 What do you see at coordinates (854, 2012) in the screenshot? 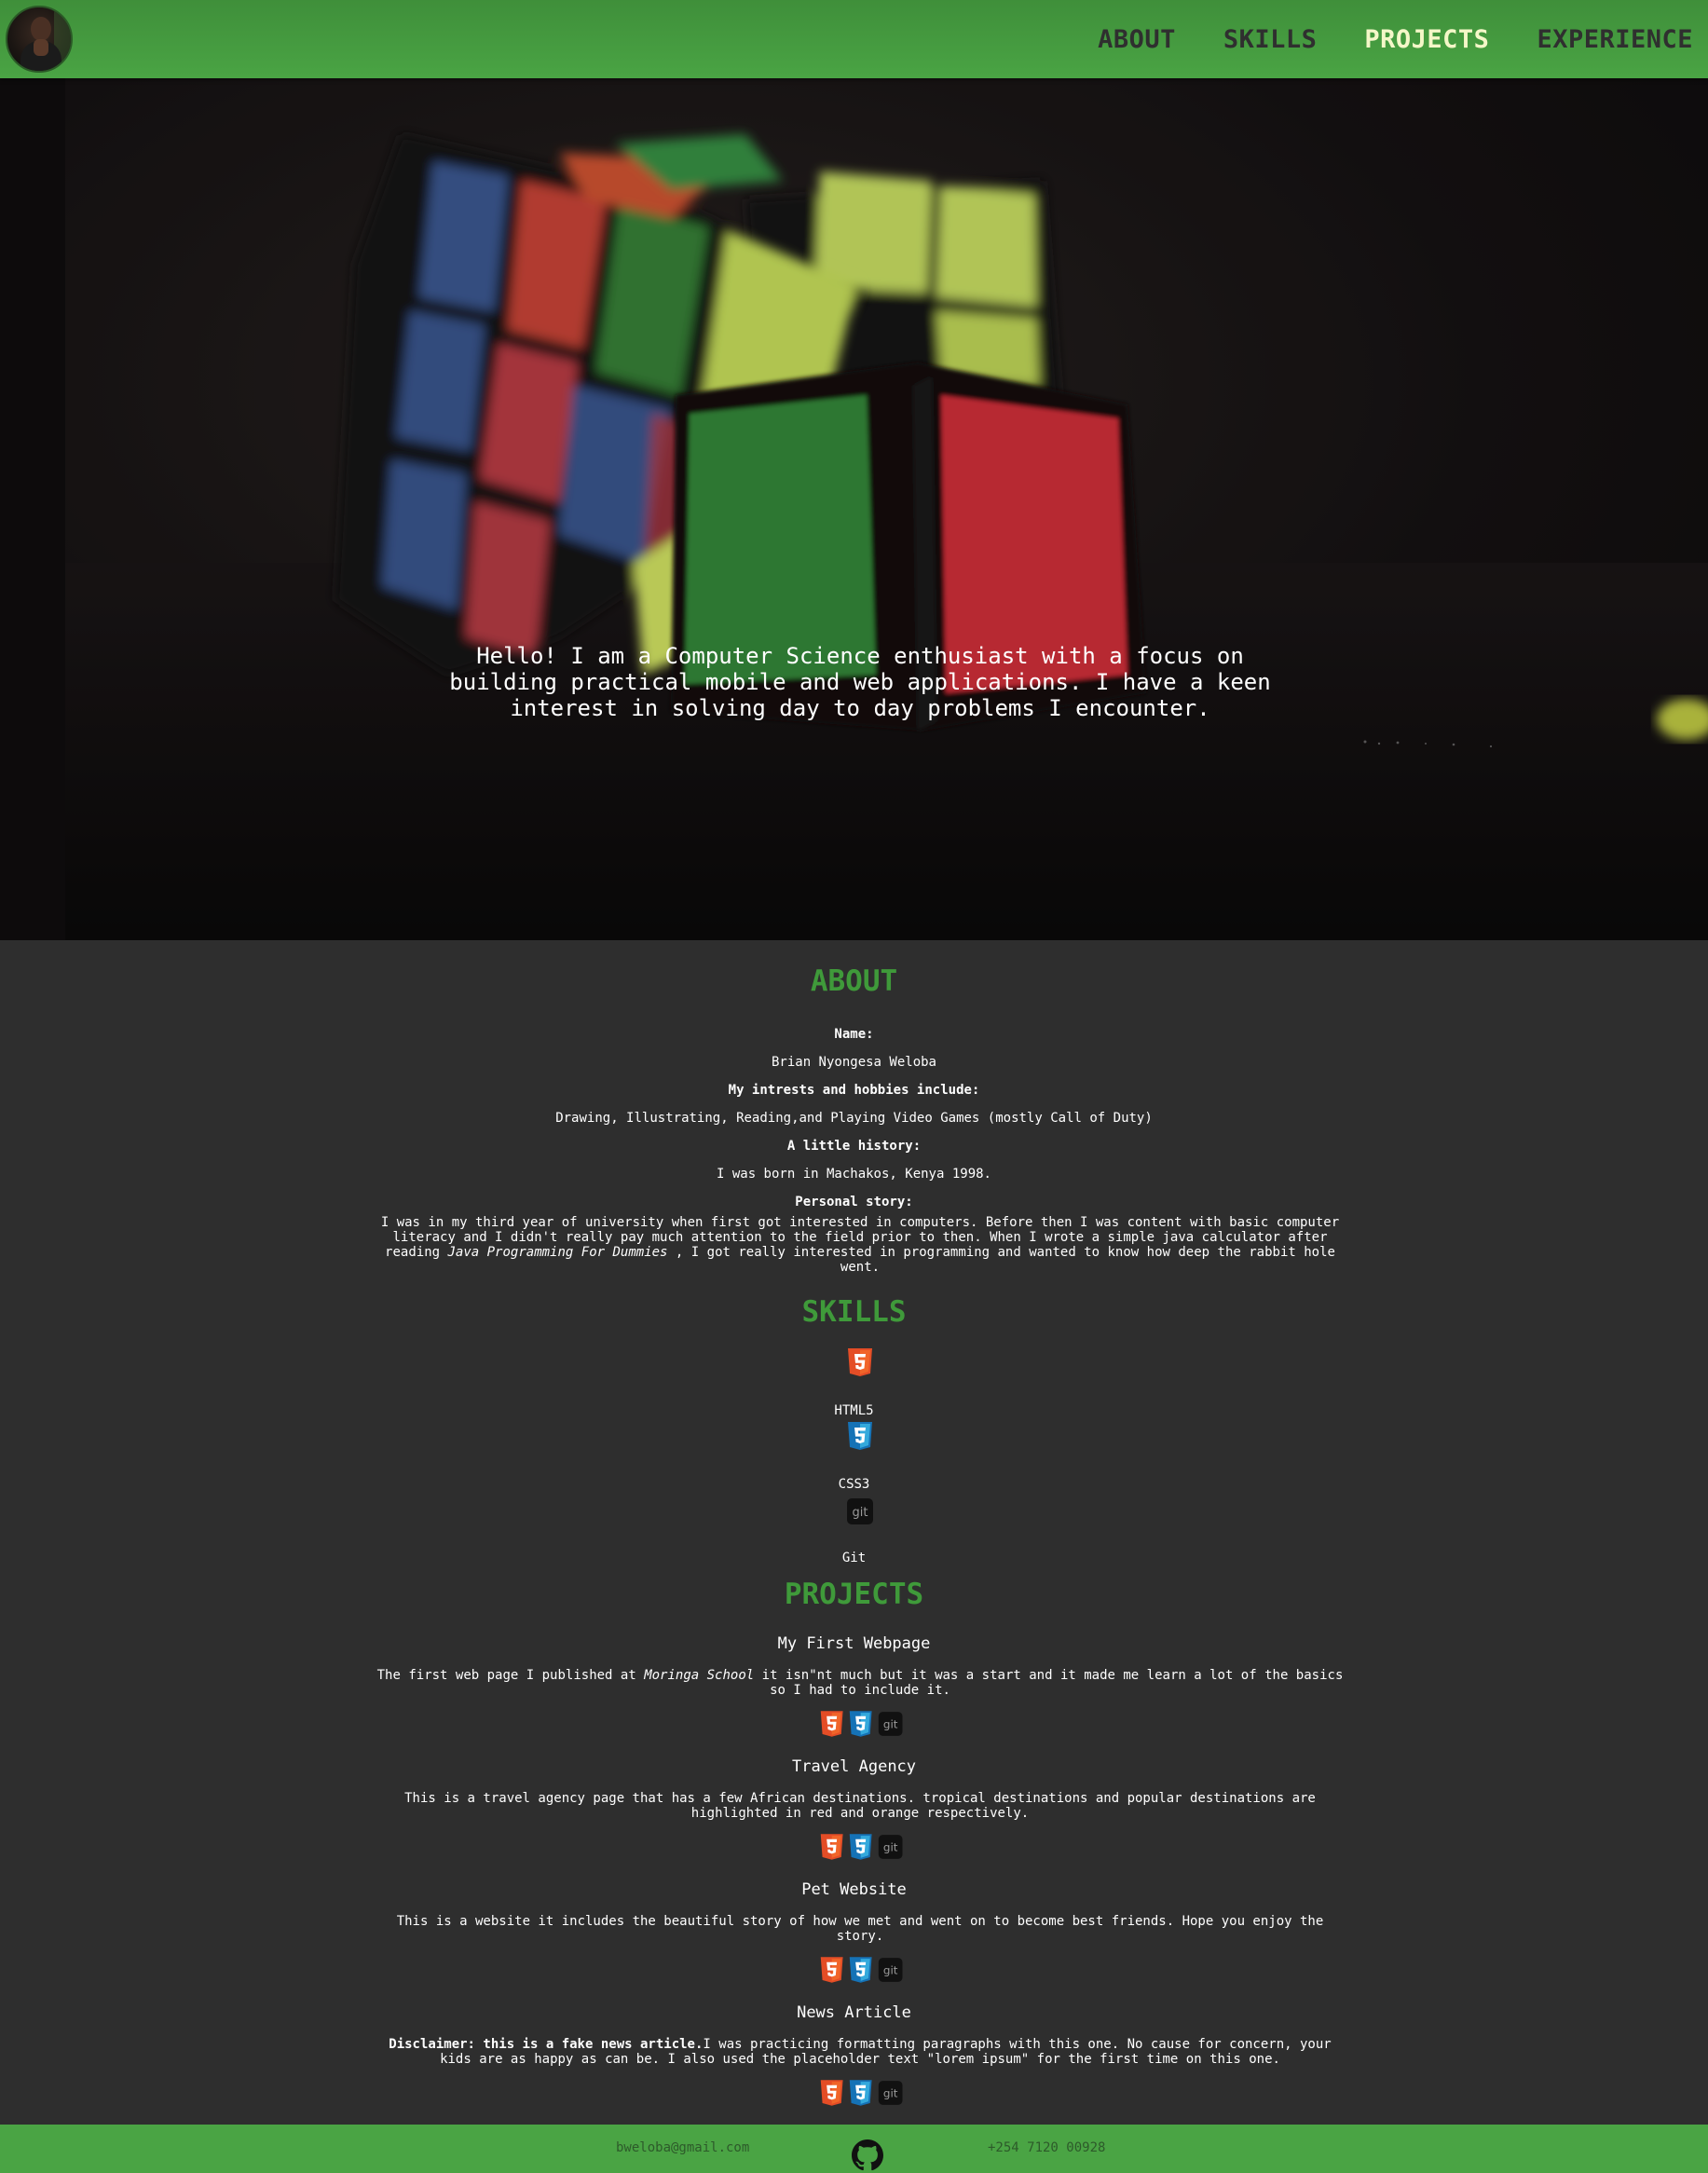
I see `project-title-news-article: News Article` at bounding box center [854, 2012].